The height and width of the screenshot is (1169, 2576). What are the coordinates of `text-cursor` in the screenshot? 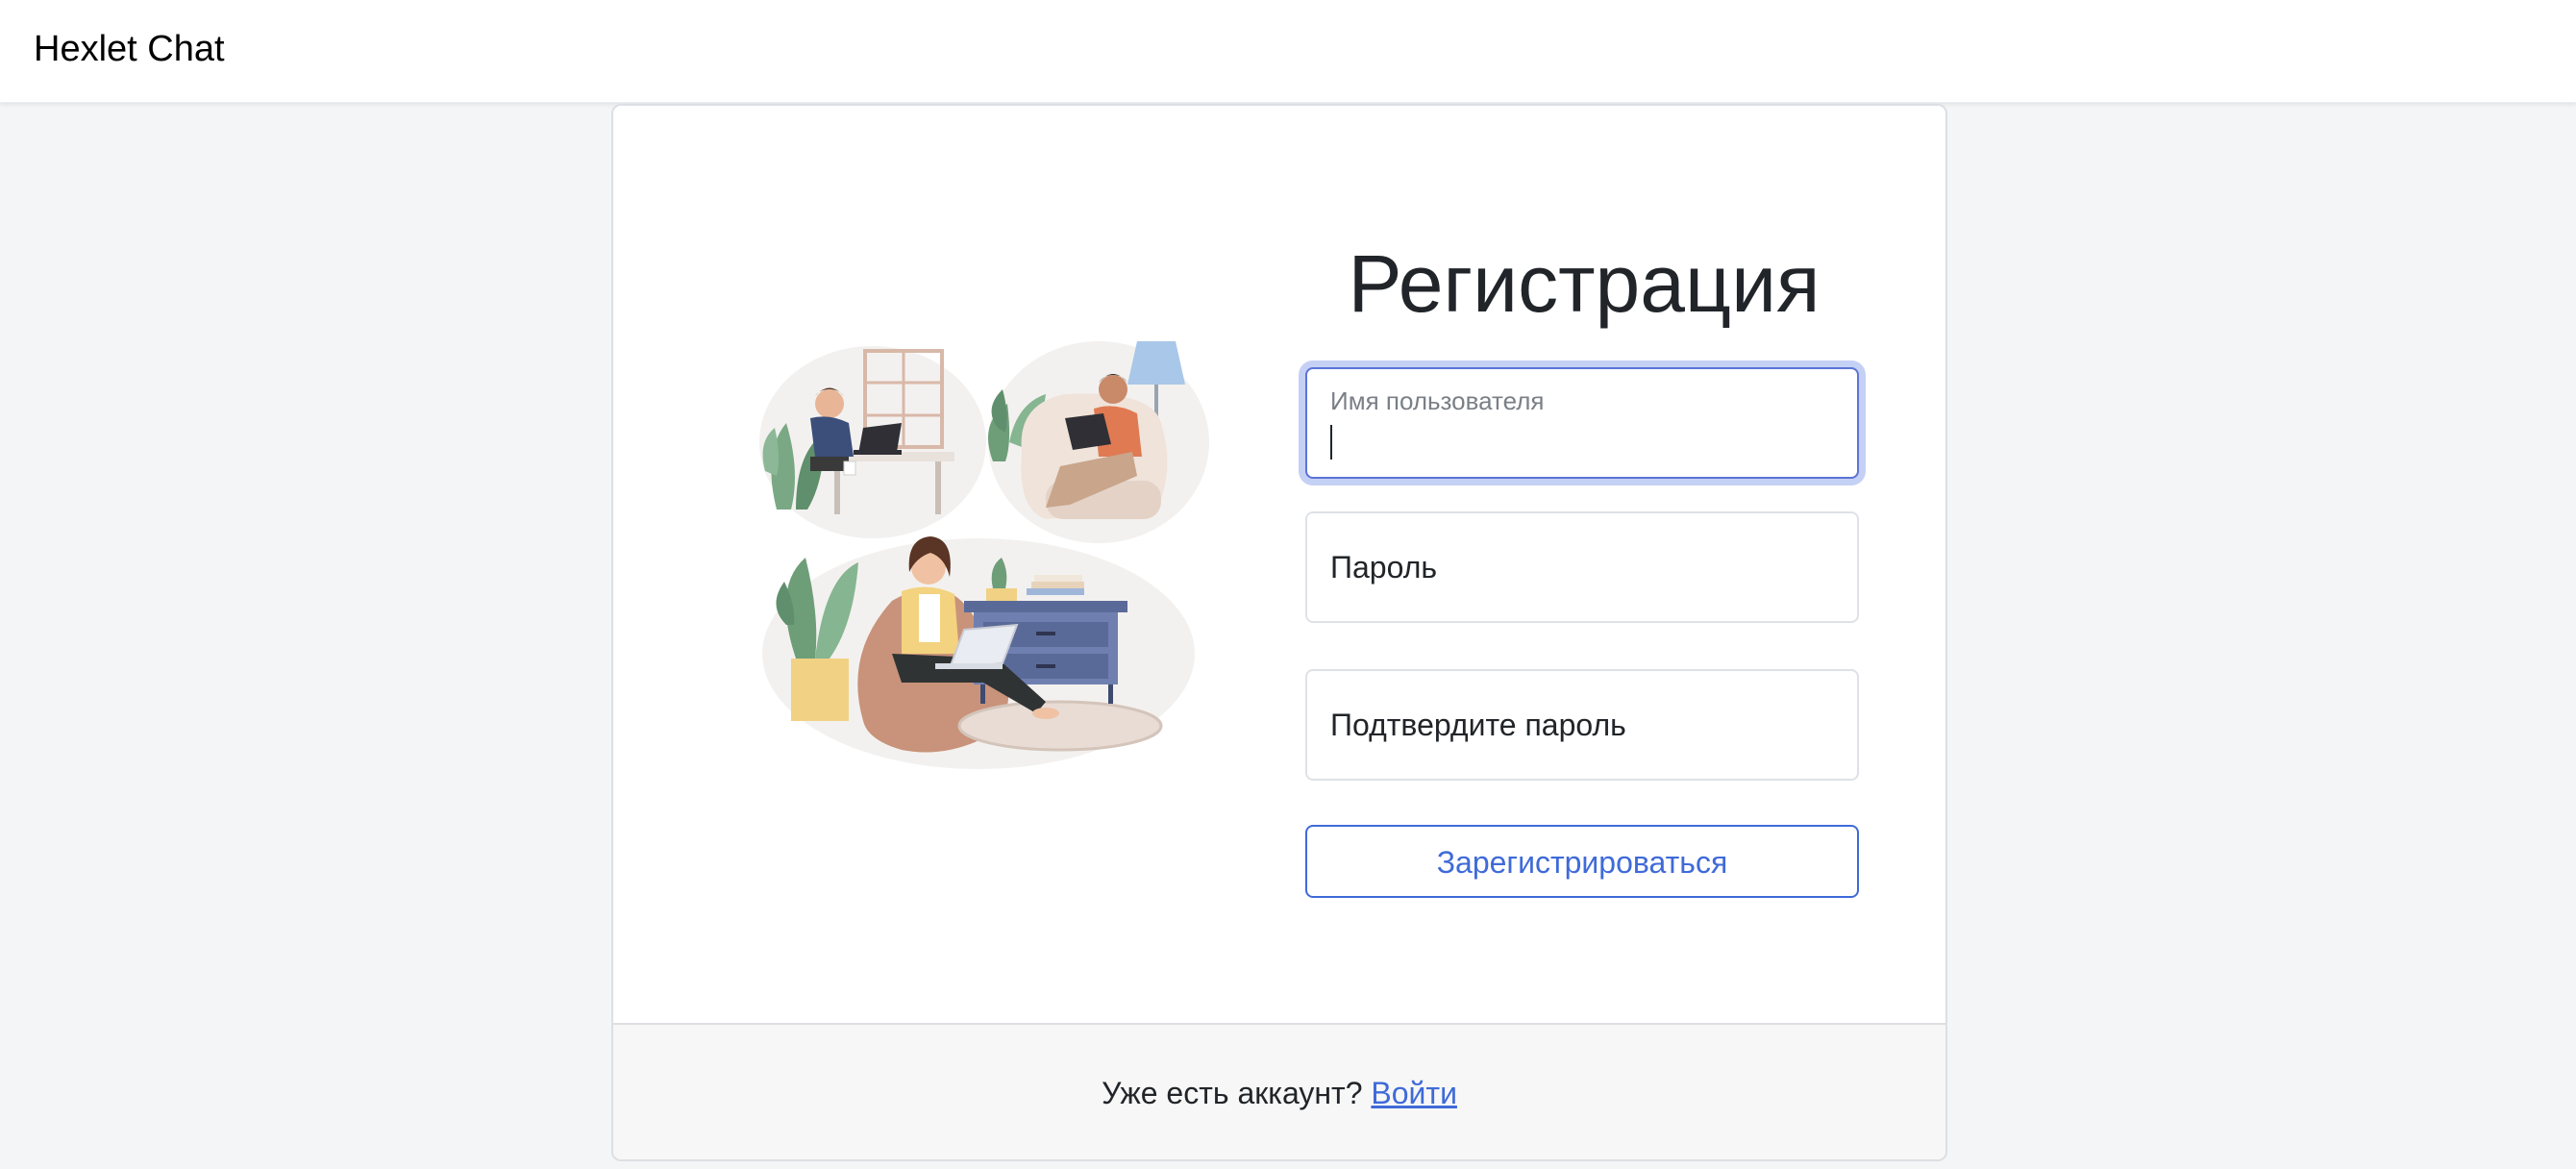 It's located at (1331, 442).